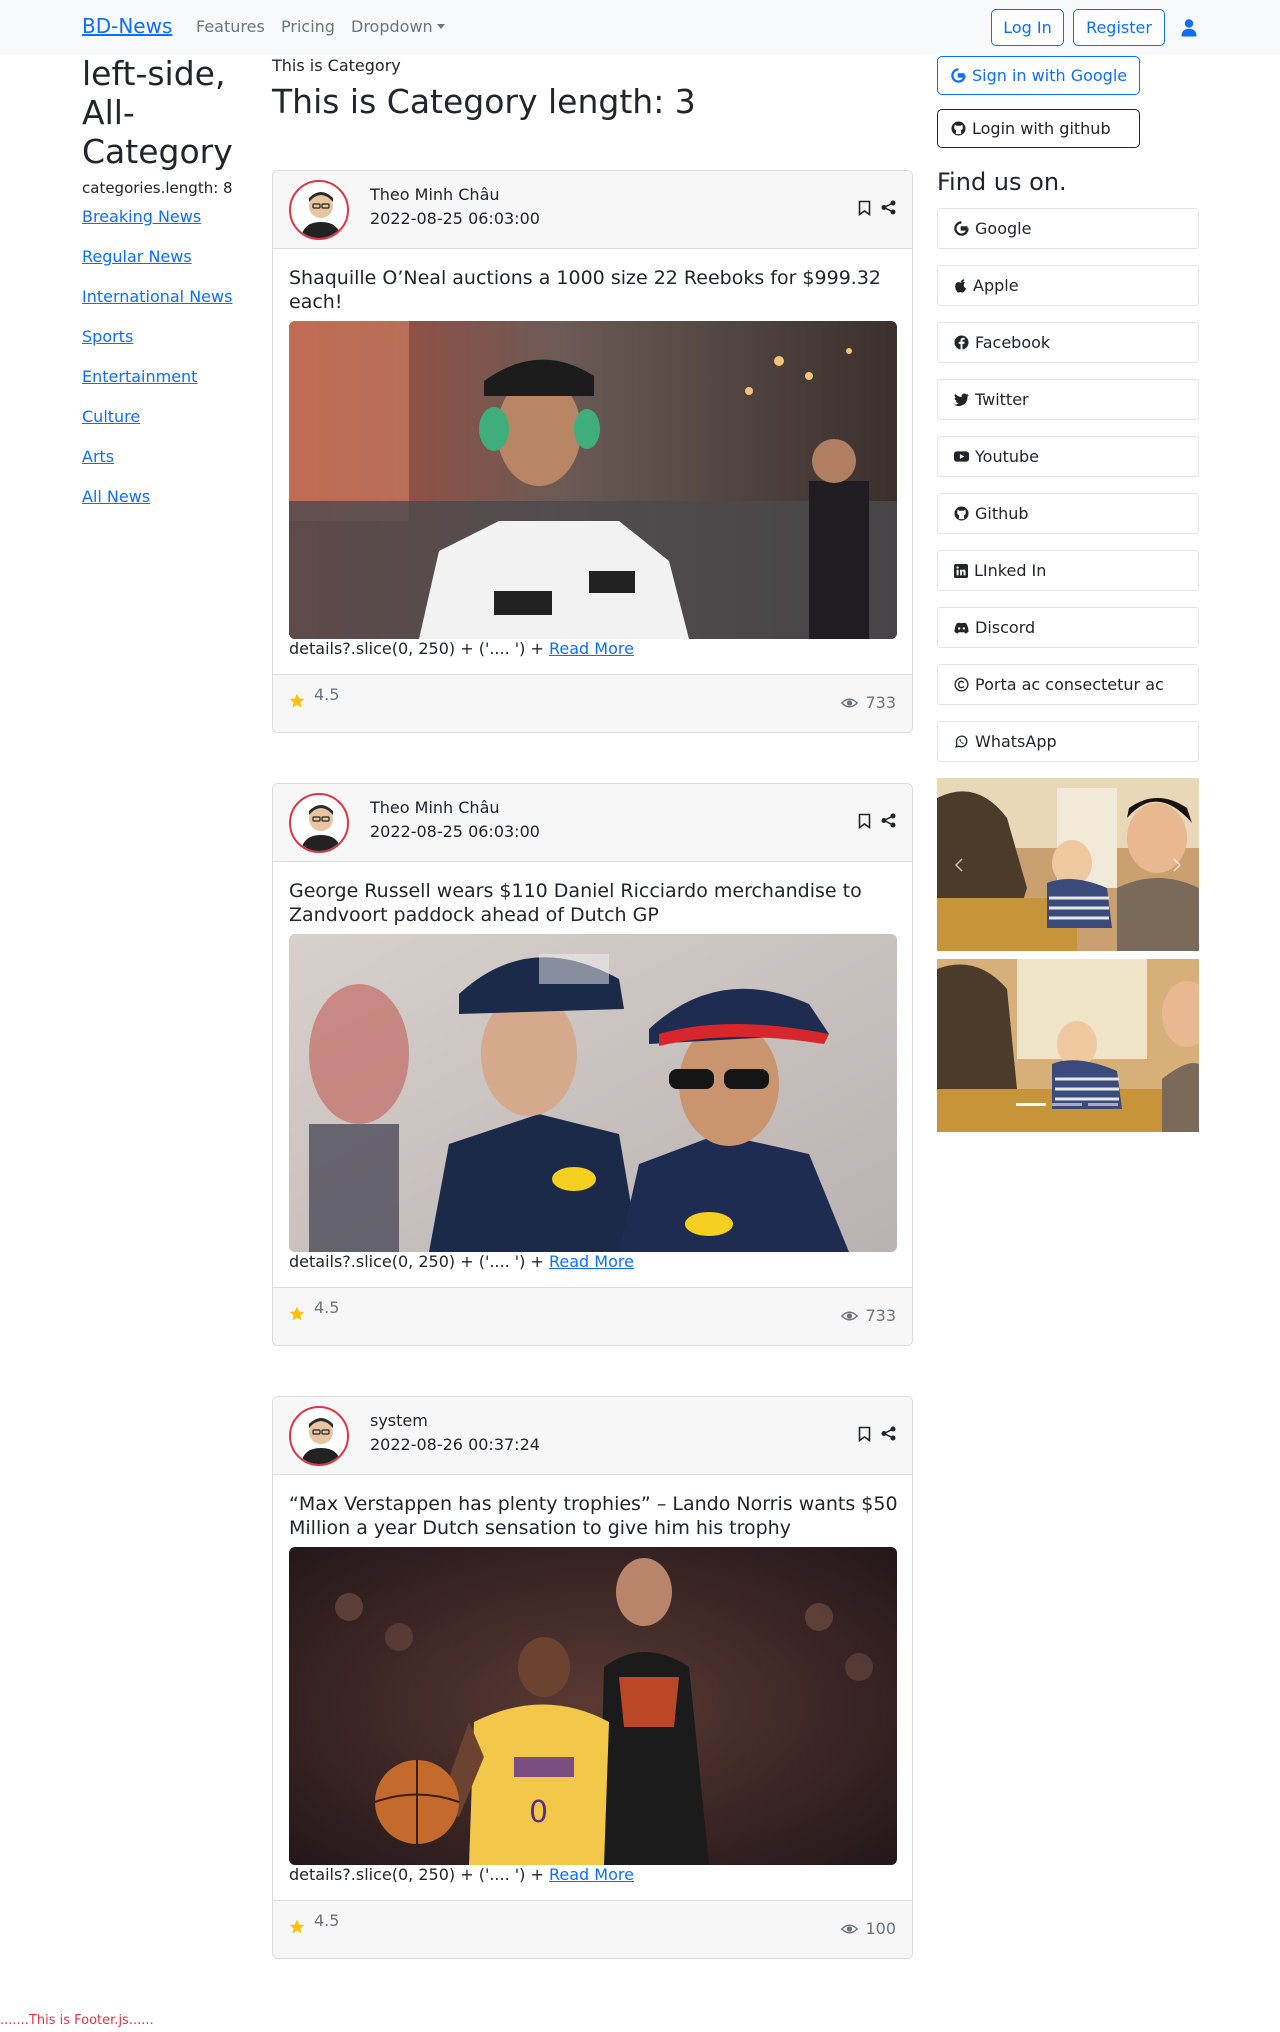  I want to click on category-link-sports: Sports, so click(107, 336).